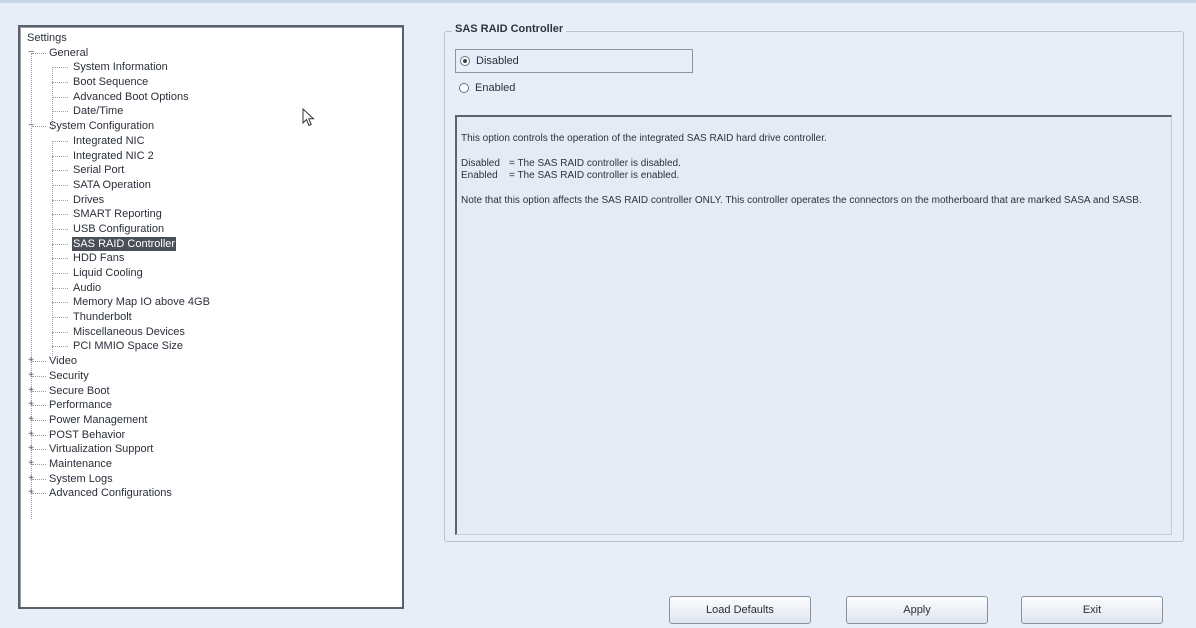 The height and width of the screenshot is (628, 1196). Describe the element at coordinates (211, 391) in the screenshot. I see `tree-item: + Secure Boot` at that location.